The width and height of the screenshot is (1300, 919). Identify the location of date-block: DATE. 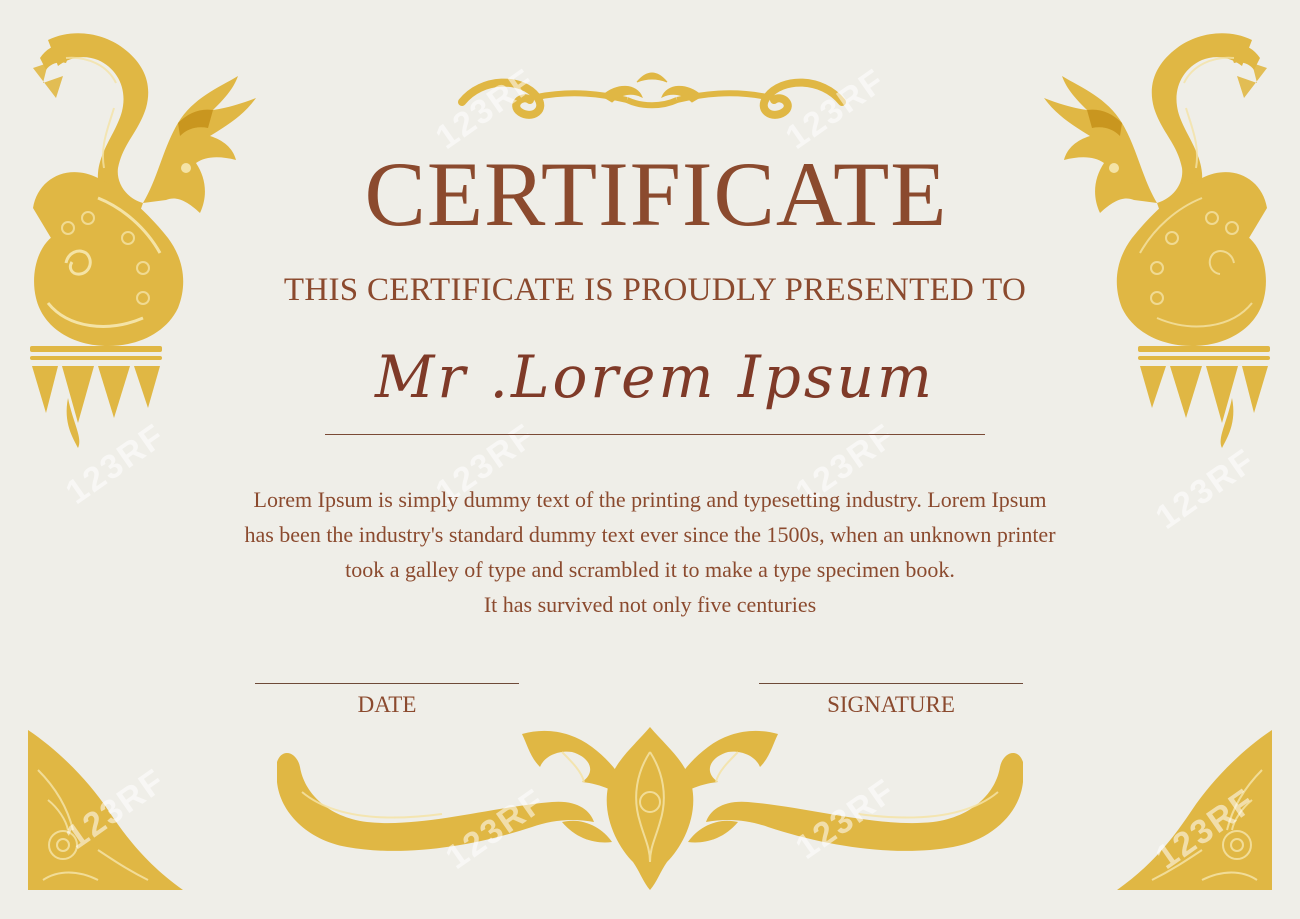
(387, 700).